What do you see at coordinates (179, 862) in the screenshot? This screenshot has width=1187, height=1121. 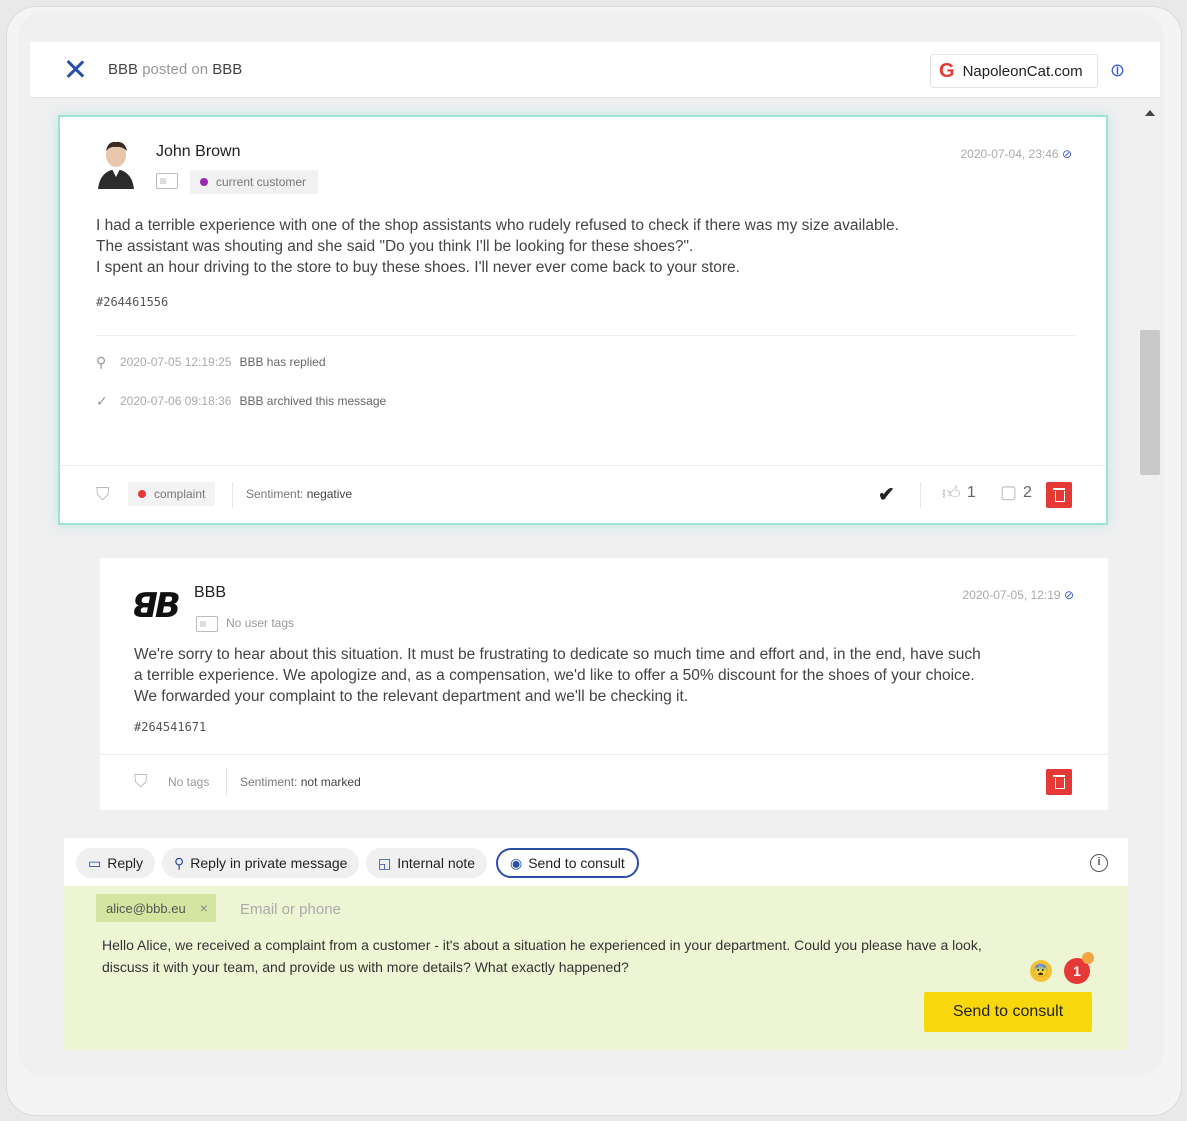 I see `private-message-icon: ⚲` at bounding box center [179, 862].